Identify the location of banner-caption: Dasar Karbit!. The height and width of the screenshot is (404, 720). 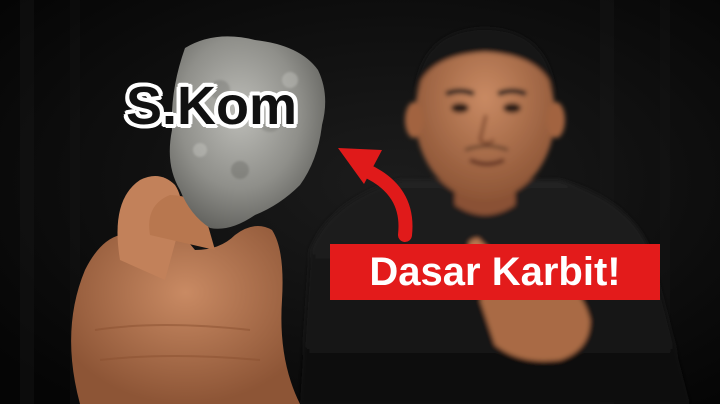
(495, 272).